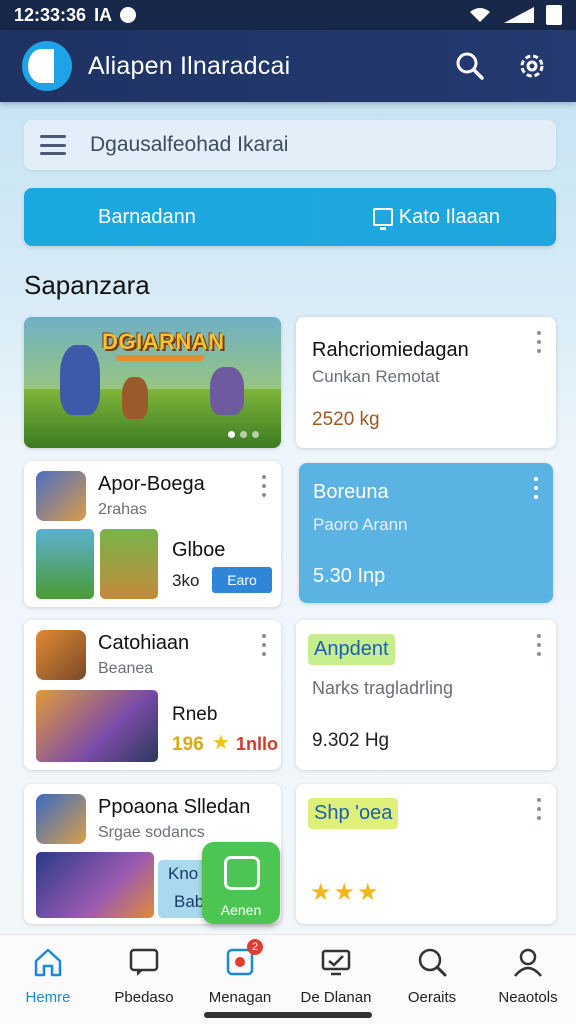  I want to click on nav-label: Oeraits, so click(432, 997).